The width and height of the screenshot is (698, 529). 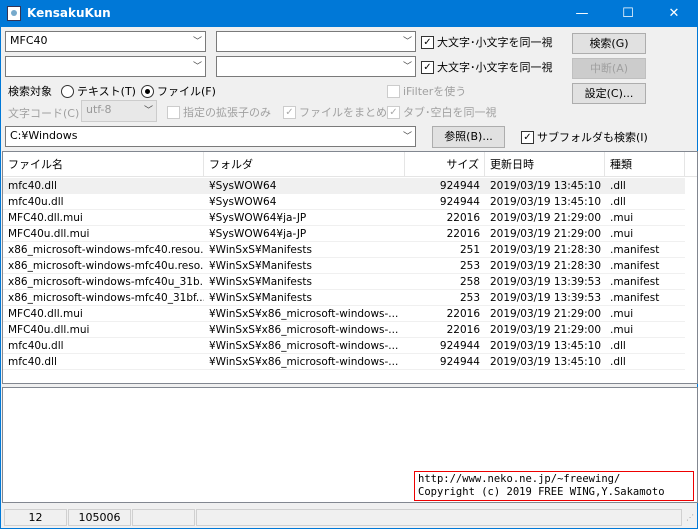 What do you see at coordinates (349, 14) in the screenshot?
I see `title-bar: KensakuKun — ☐ ✕` at bounding box center [349, 14].